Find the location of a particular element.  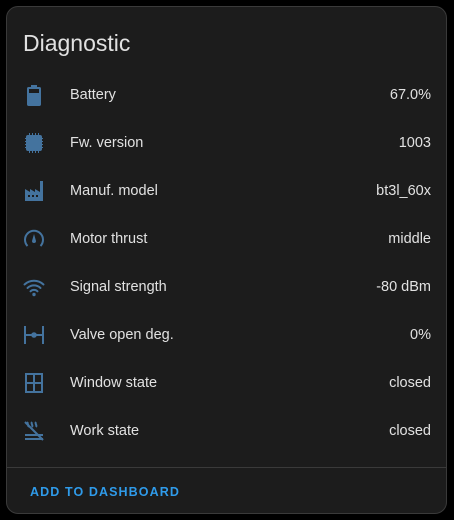

entity-value: 67.0% is located at coordinates (410, 95).